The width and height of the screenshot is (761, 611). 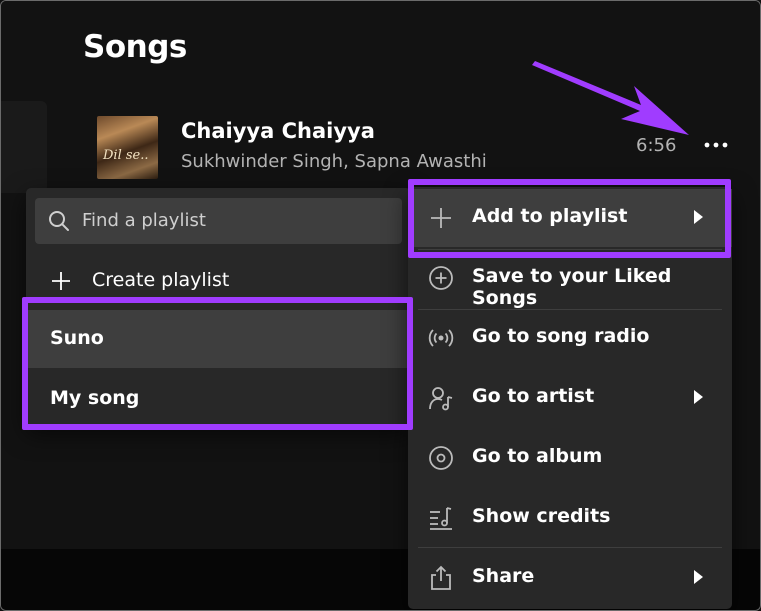 What do you see at coordinates (441, 458) in the screenshot?
I see `album-icon` at bounding box center [441, 458].